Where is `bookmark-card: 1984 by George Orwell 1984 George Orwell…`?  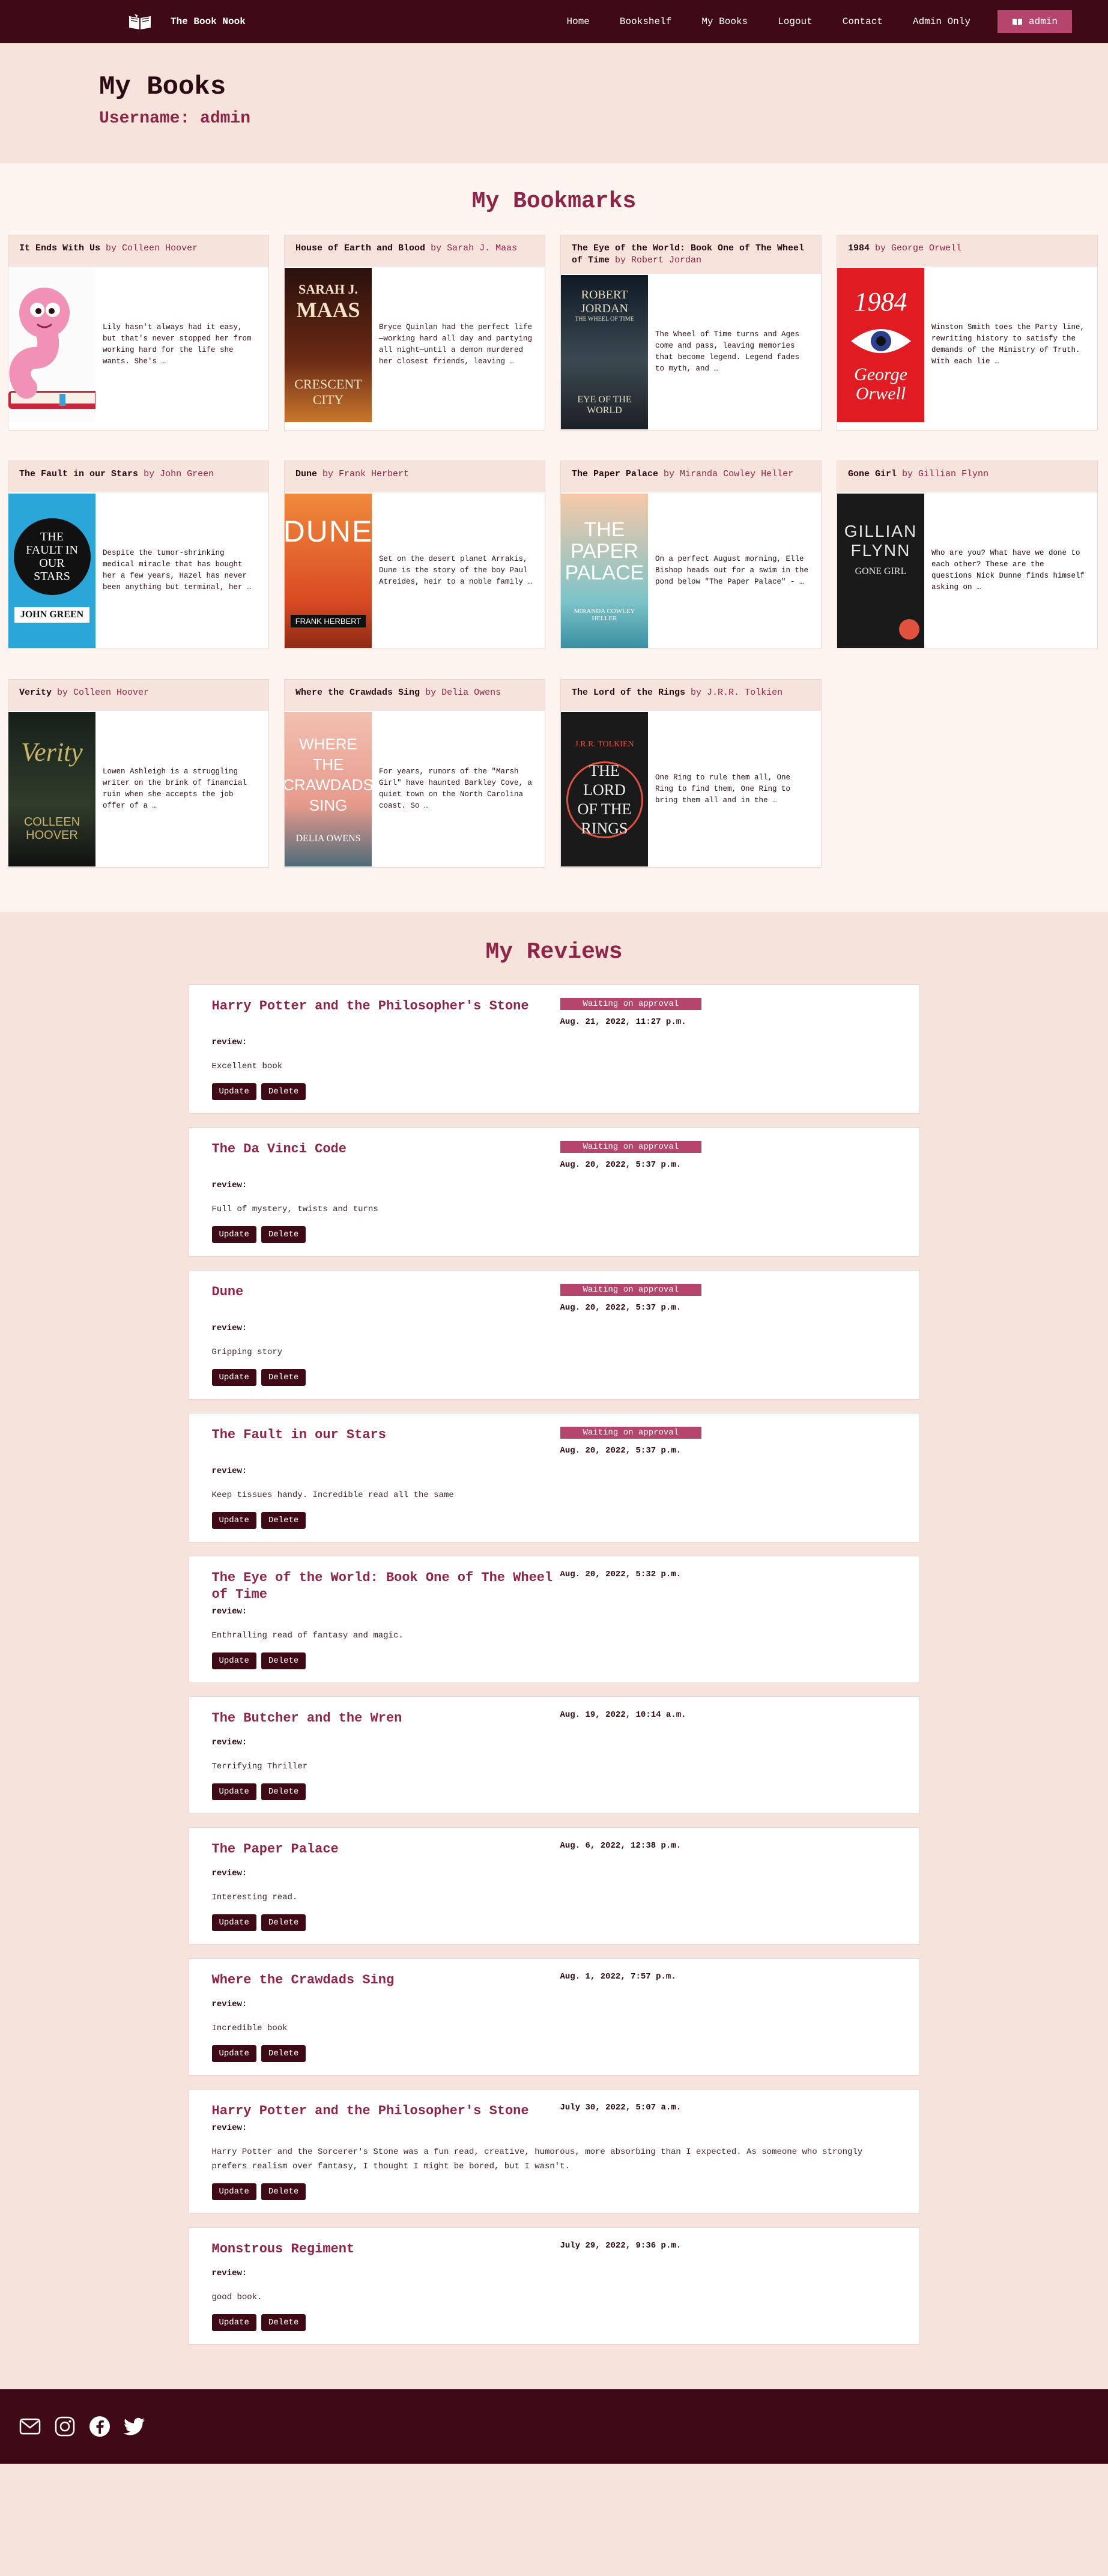 bookmark-card: 1984 by George Orwell 1984 George Orwell… is located at coordinates (967, 333).